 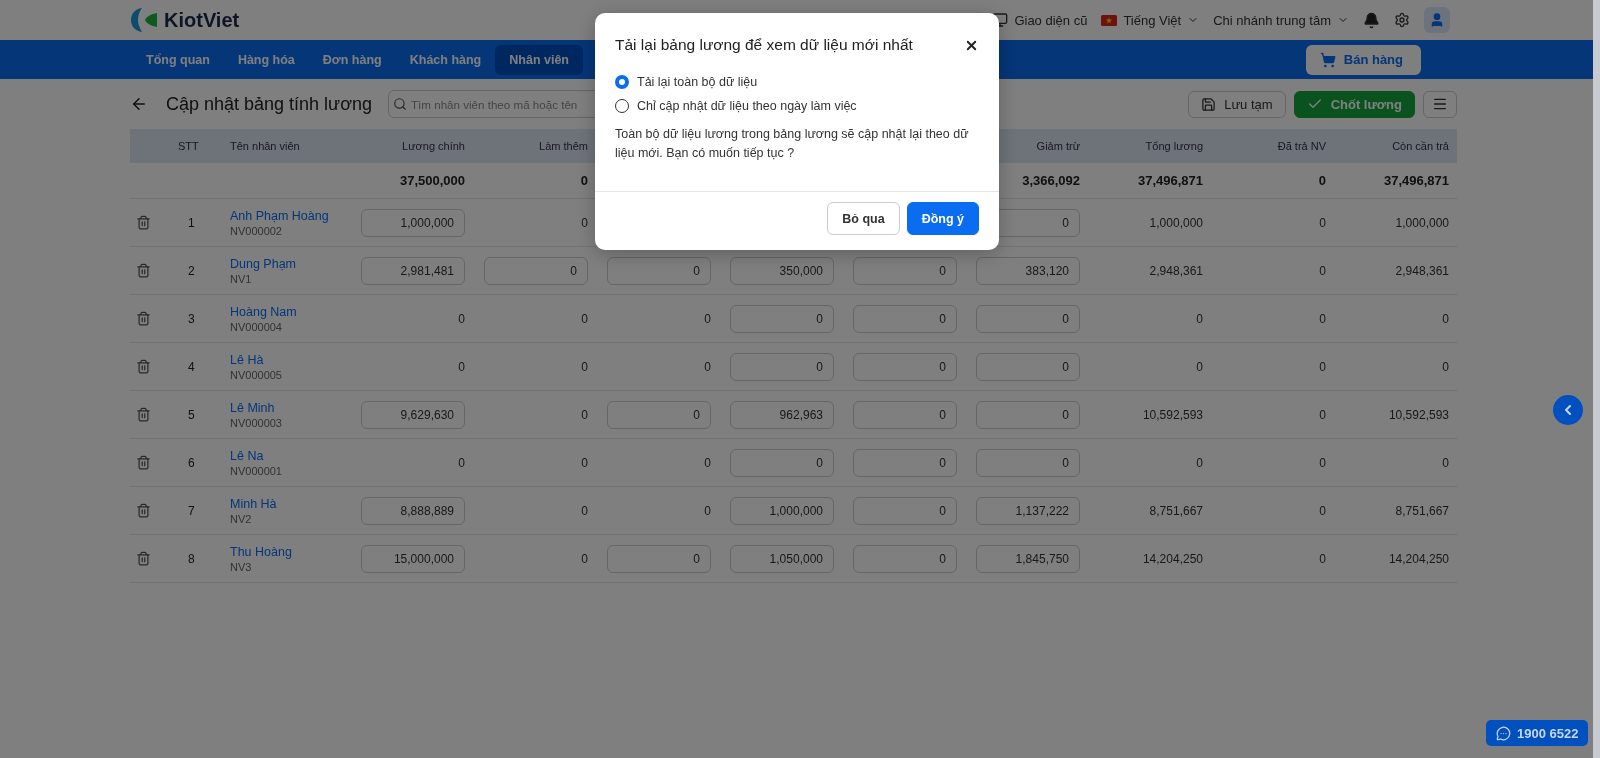 I want to click on employee-code: NV3, so click(x=241, y=566).